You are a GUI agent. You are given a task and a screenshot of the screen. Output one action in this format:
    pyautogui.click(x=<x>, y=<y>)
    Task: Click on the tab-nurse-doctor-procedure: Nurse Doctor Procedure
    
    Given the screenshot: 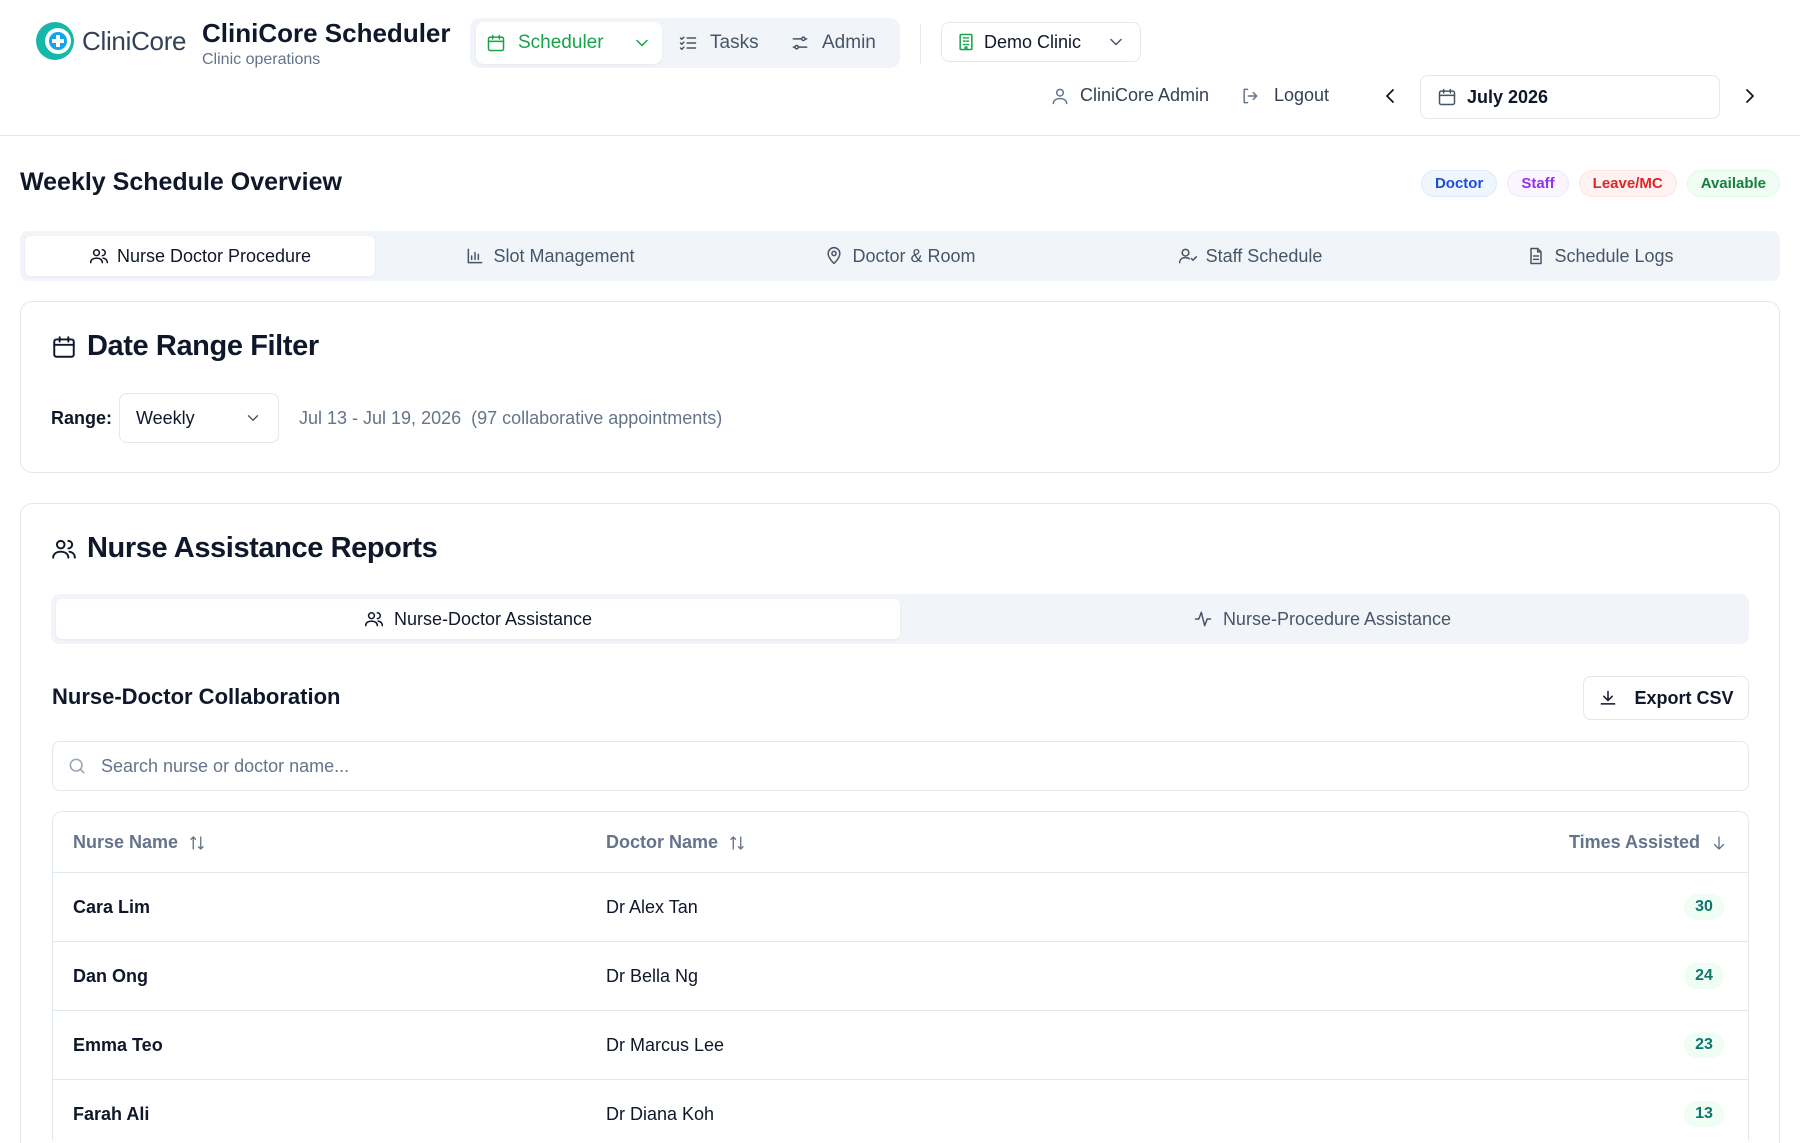 What is the action you would take?
    pyautogui.click(x=200, y=256)
    